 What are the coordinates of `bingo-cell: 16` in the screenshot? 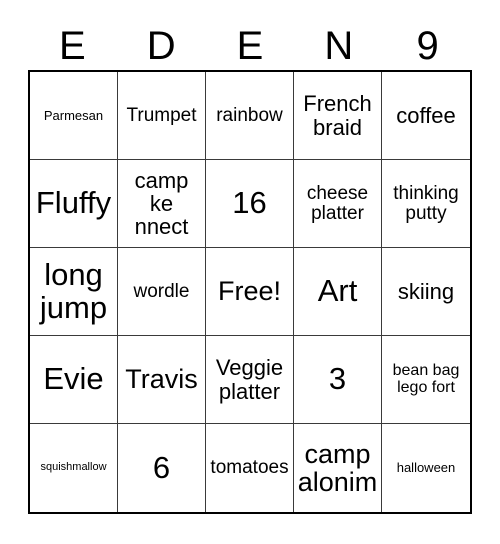 It's located at (250, 204).